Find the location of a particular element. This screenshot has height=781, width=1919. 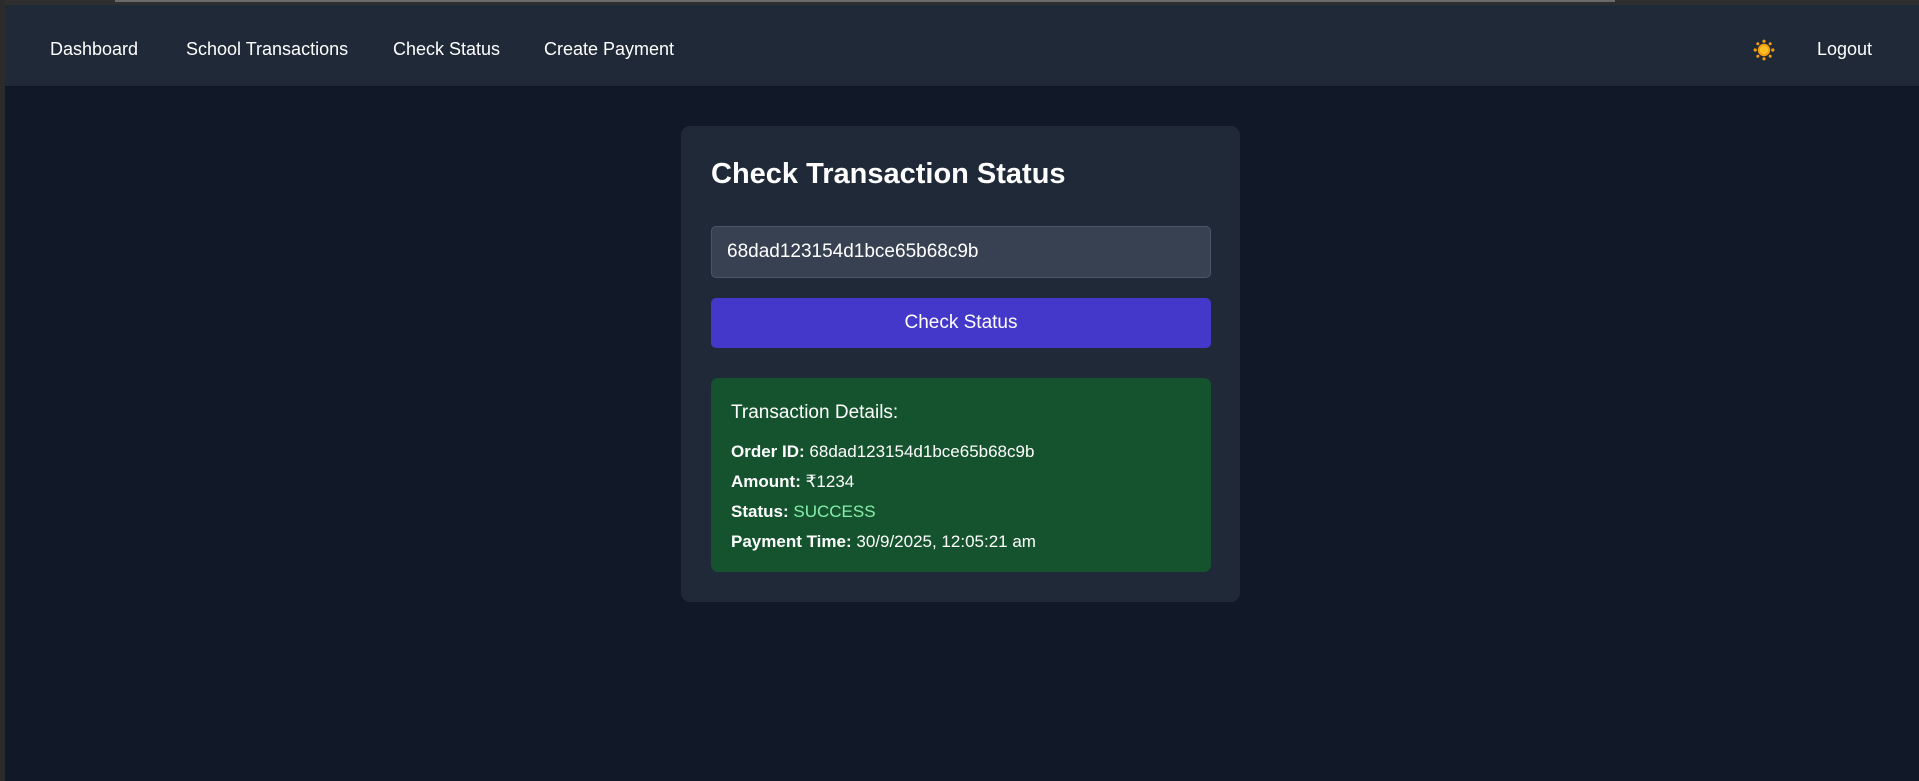

order-id-label: Order ID: is located at coordinates (768, 451).